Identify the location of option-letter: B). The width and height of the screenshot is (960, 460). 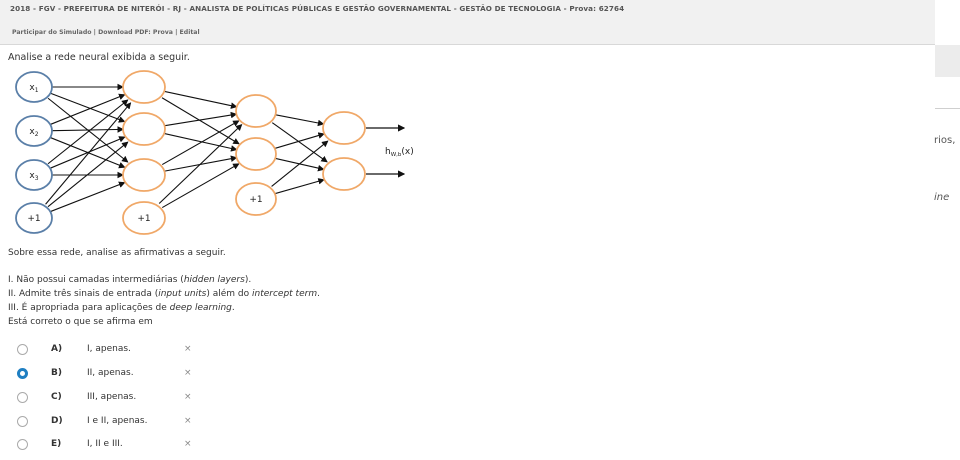
(56, 373).